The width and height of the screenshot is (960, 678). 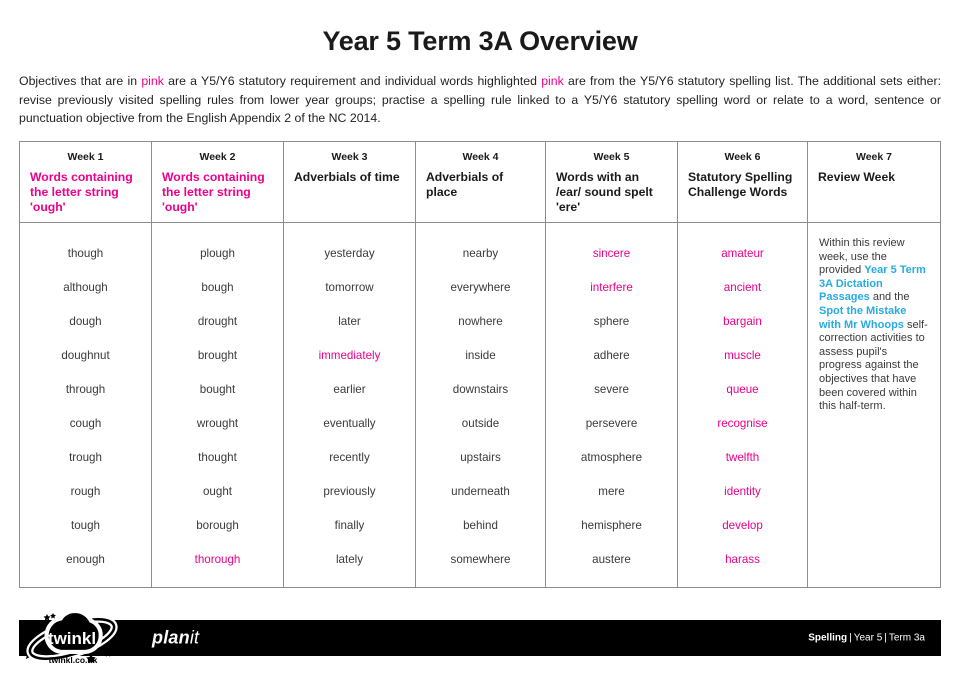 What do you see at coordinates (217, 491) in the screenshot?
I see `word-item: ought` at bounding box center [217, 491].